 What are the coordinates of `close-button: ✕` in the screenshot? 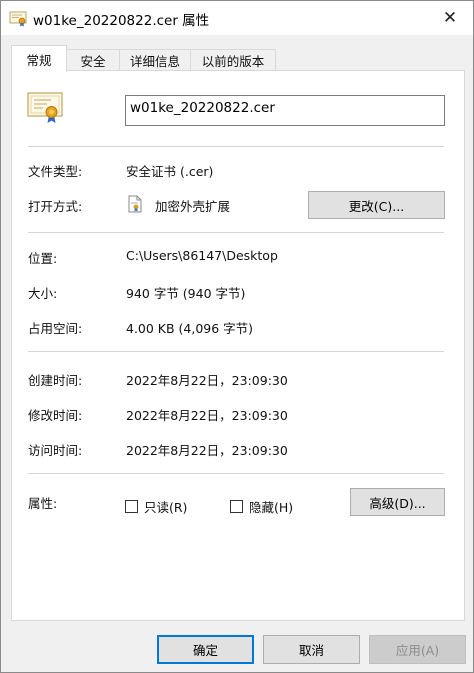 It's located at (450, 18).